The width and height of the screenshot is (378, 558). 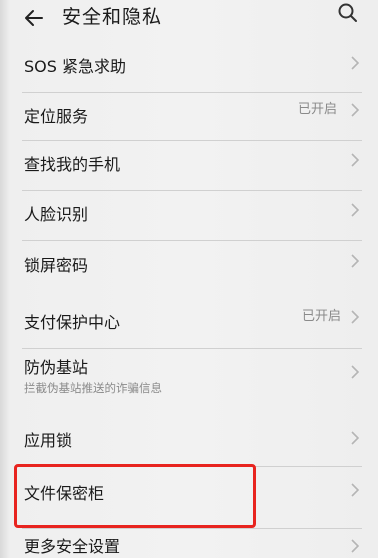 What do you see at coordinates (34, 18) in the screenshot?
I see `back-arrow-icon` at bounding box center [34, 18].